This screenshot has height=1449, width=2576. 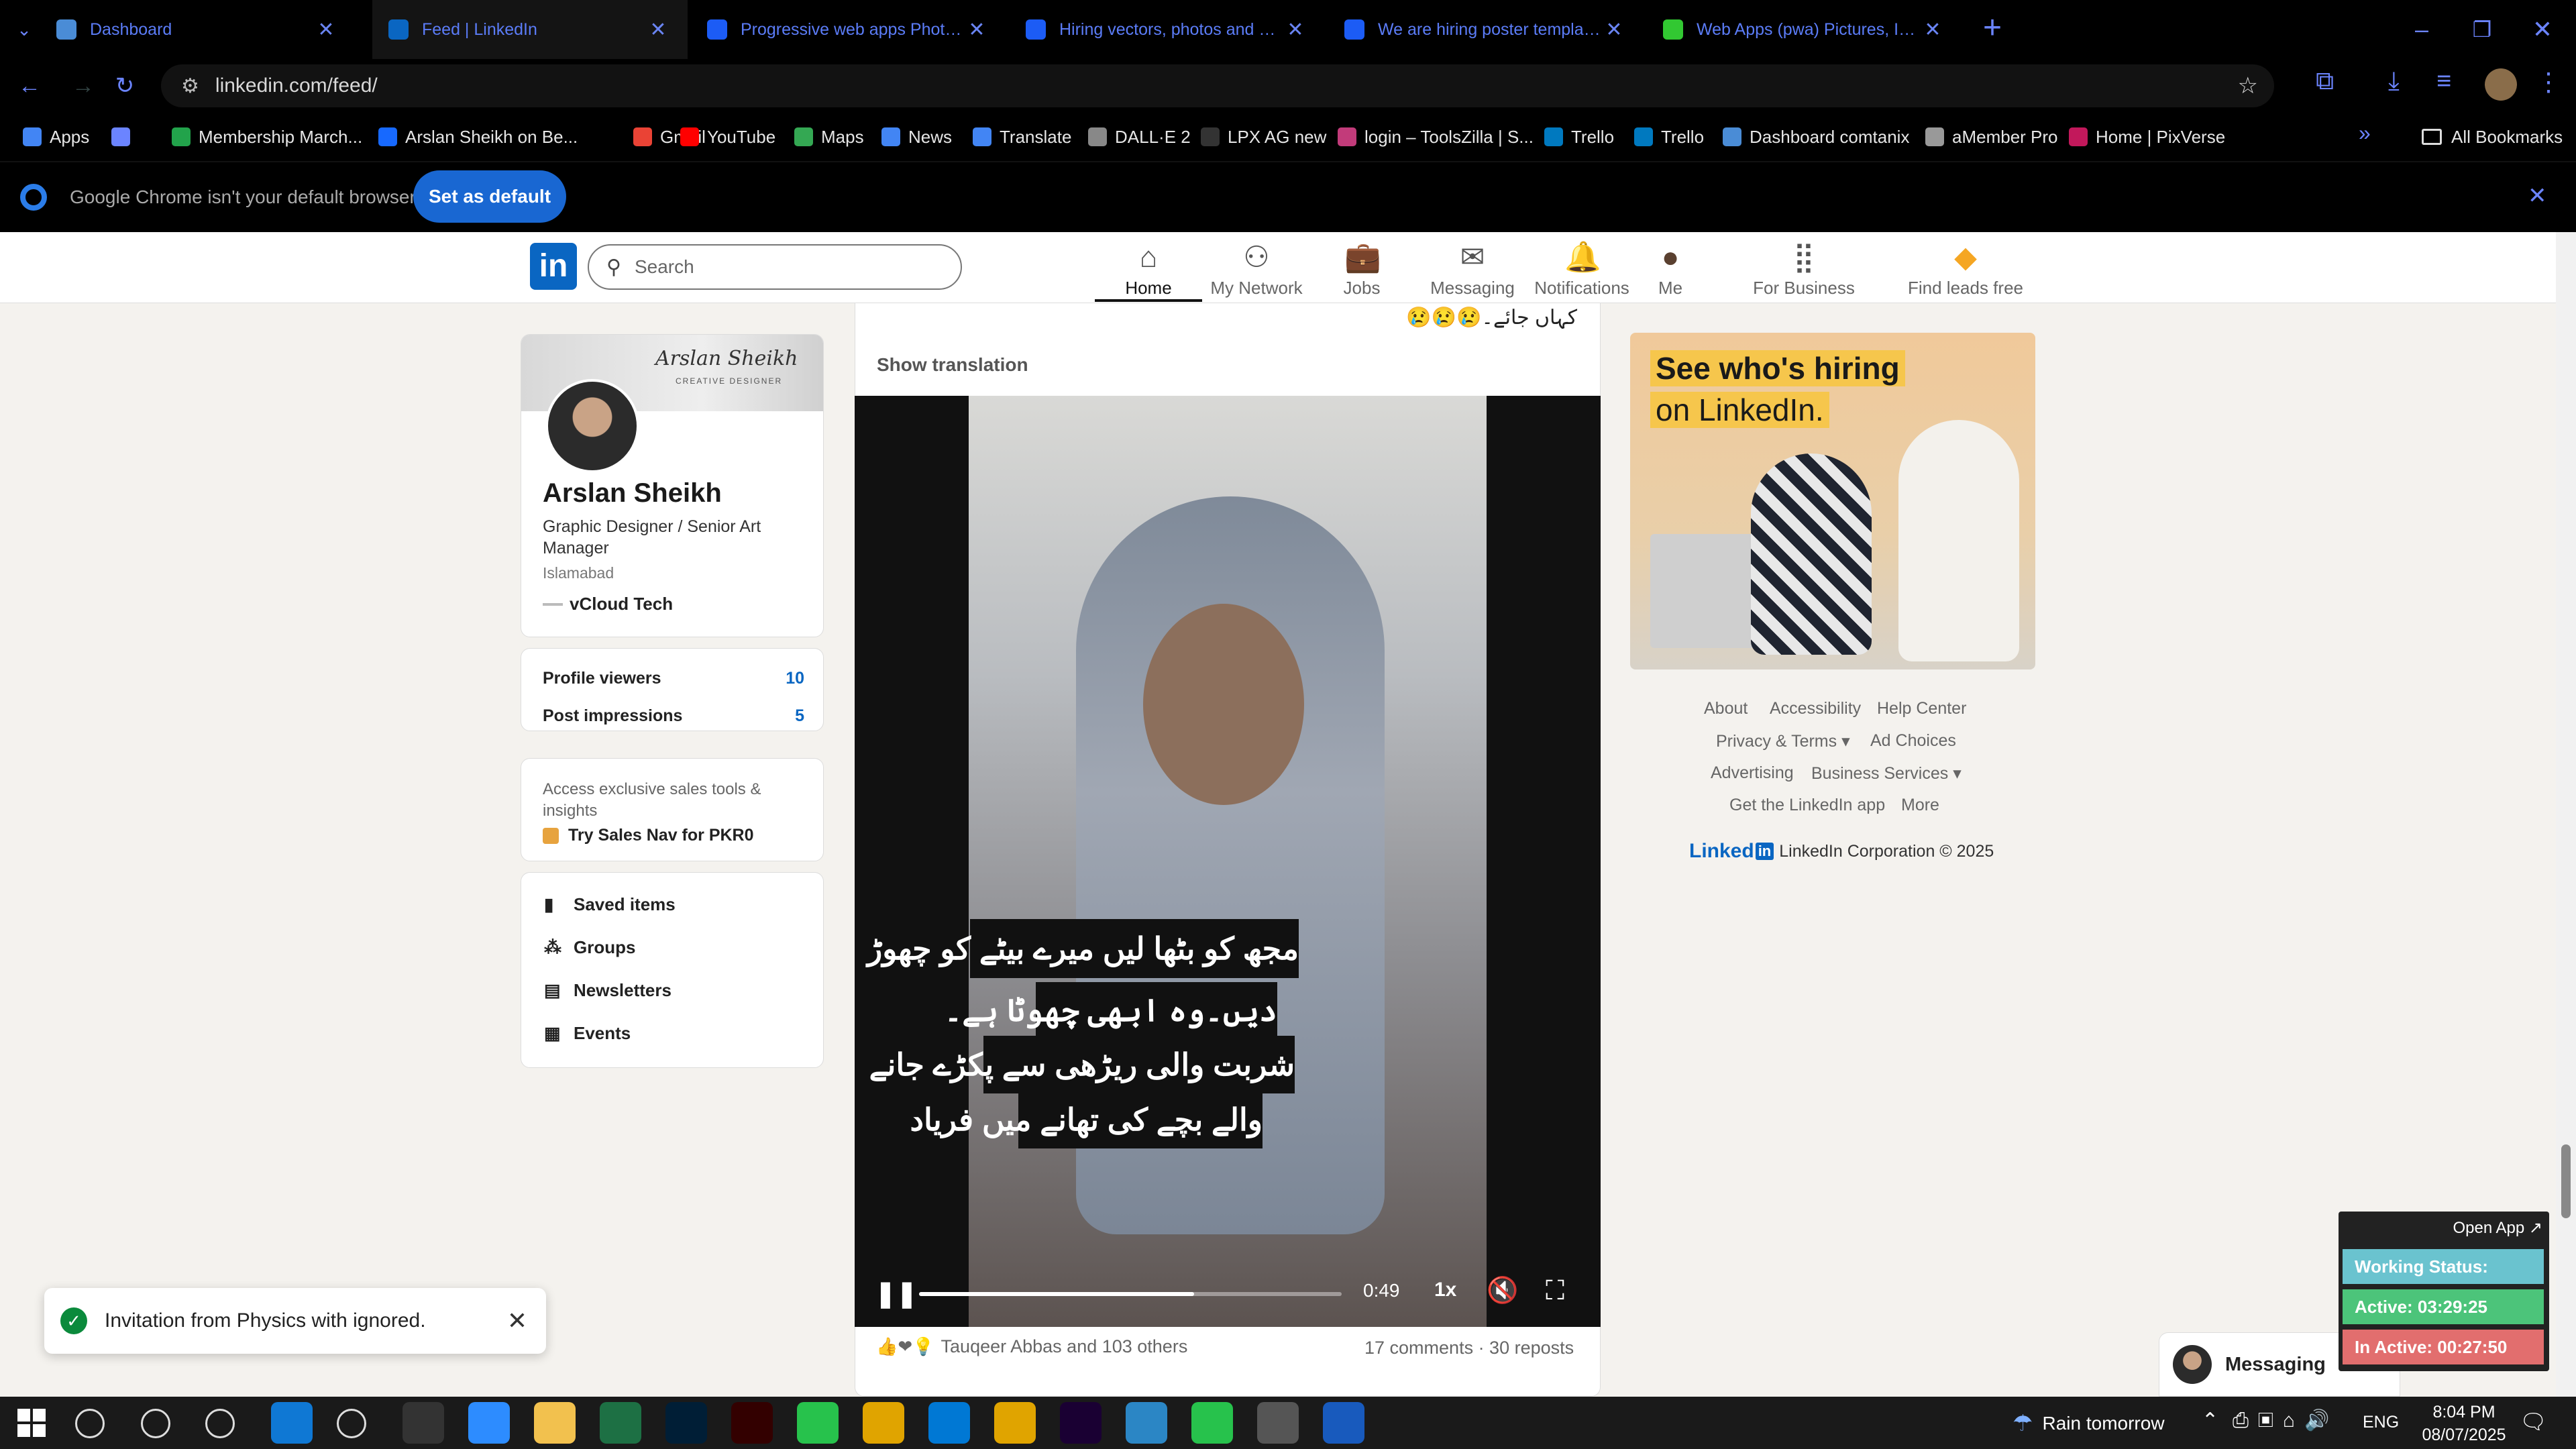 I want to click on search-field: ⚲ Search, so click(x=775, y=267).